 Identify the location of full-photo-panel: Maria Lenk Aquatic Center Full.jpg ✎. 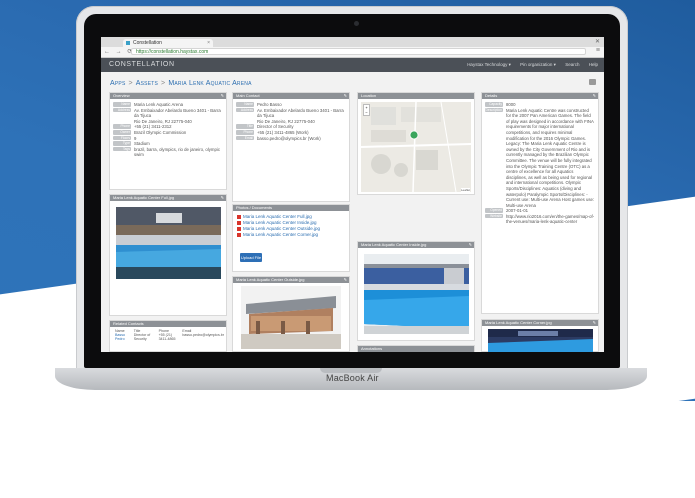
(168, 255).